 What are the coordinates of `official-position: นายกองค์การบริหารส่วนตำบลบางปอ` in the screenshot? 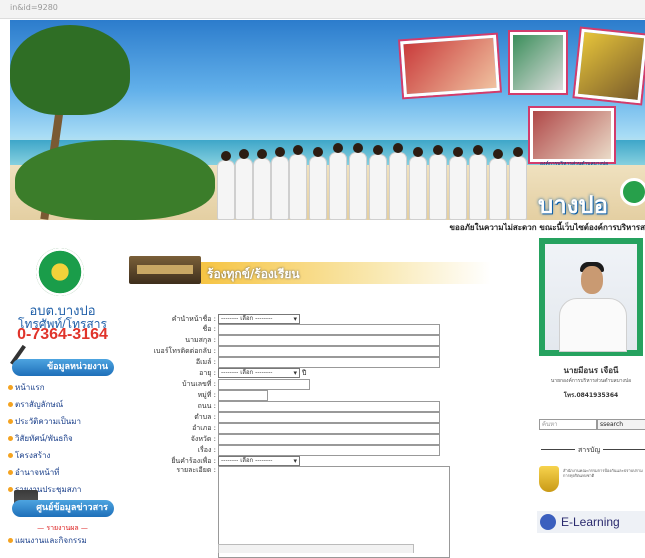 It's located at (591, 381).